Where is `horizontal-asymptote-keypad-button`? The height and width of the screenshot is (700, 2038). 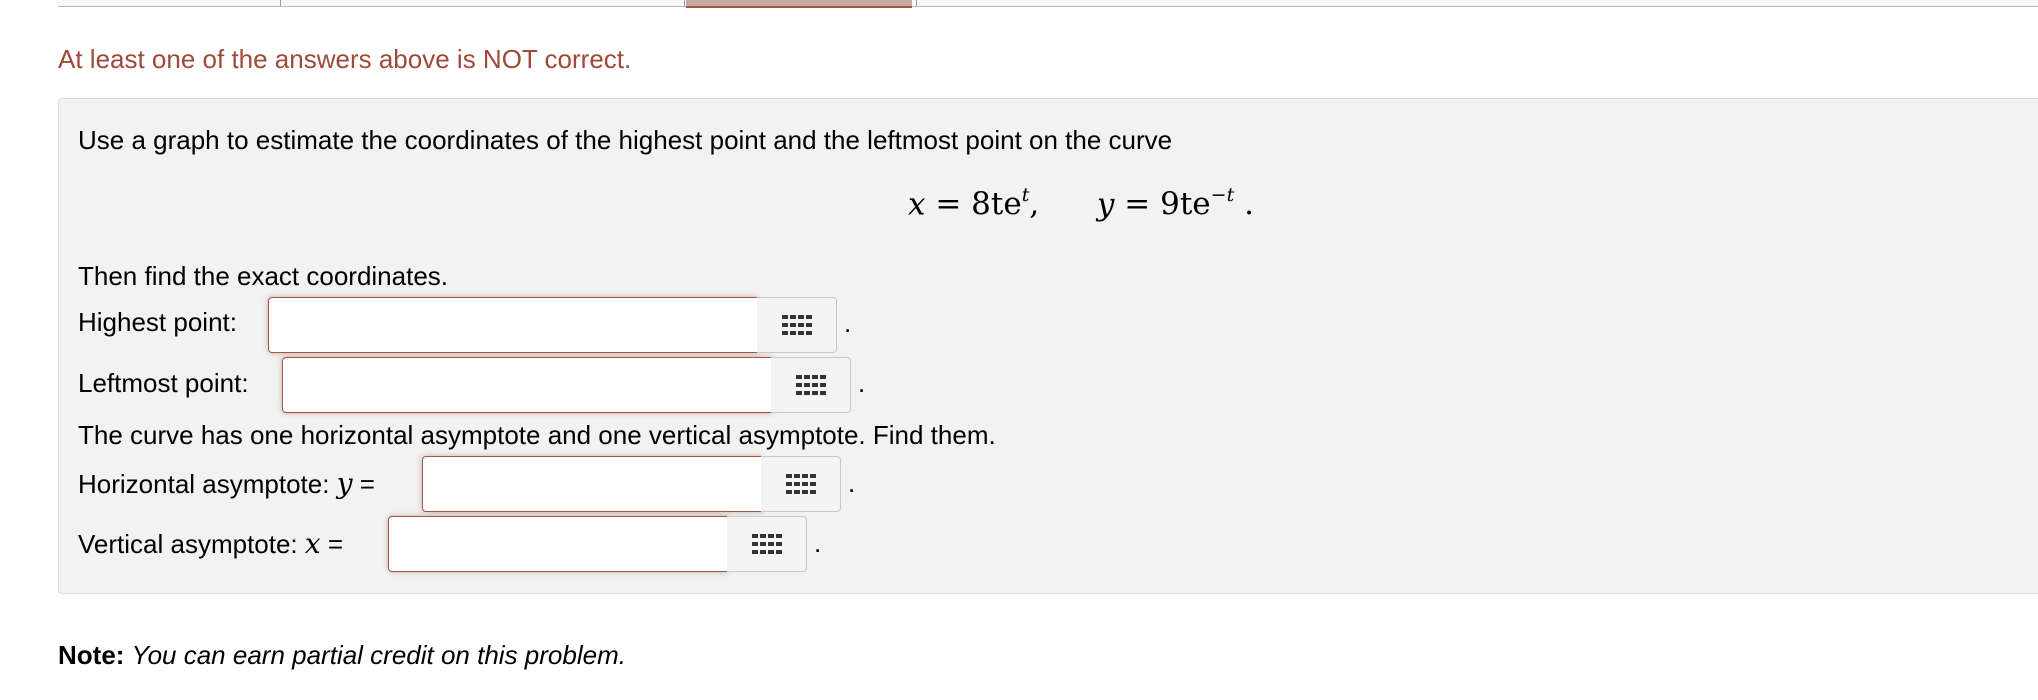
horizontal-asymptote-keypad-button is located at coordinates (801, 484).